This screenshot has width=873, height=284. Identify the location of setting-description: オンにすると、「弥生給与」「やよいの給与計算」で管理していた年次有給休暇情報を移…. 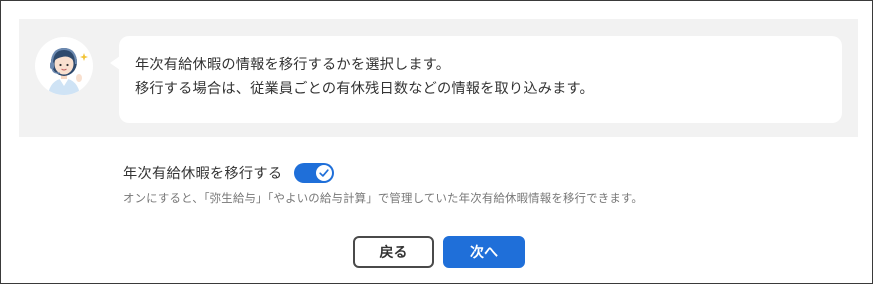
(383, 198).